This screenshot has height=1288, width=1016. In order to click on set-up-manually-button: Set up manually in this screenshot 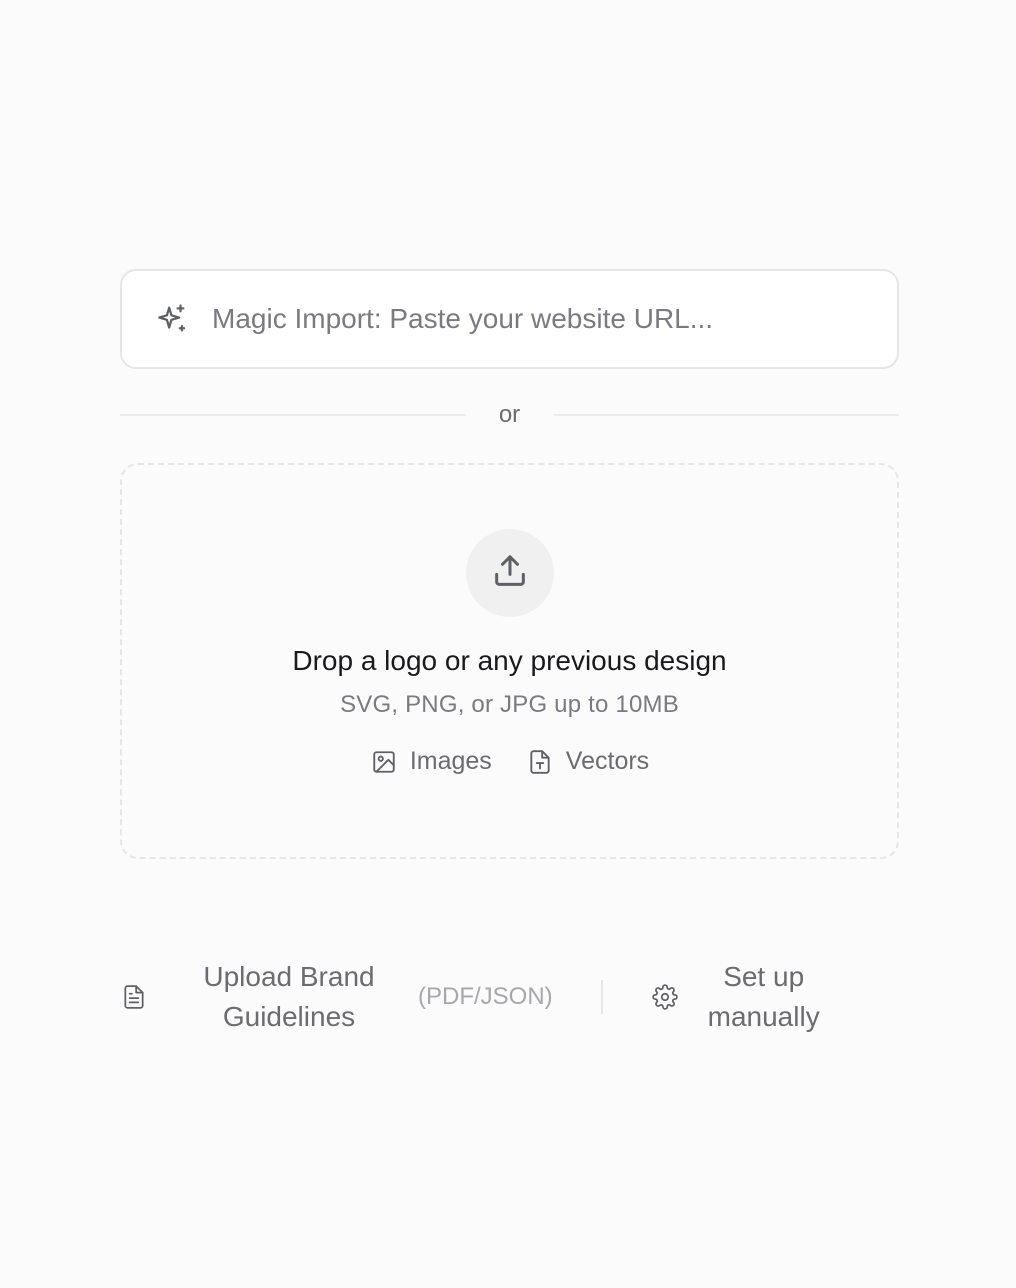, I will do `click(740, 997)`.